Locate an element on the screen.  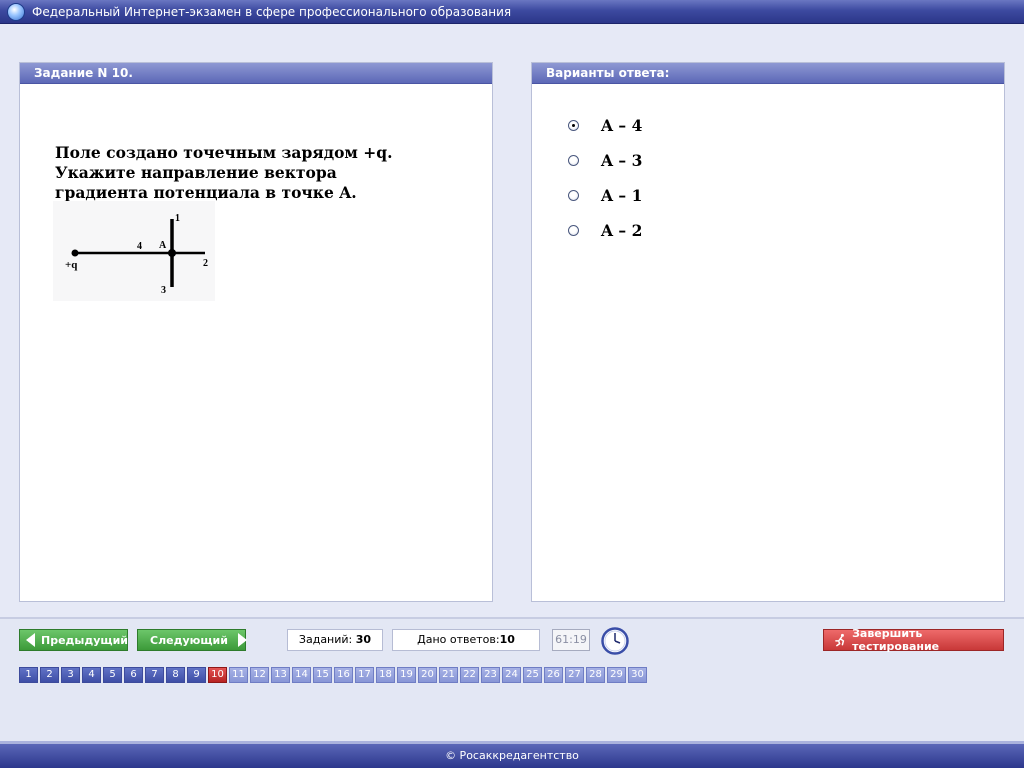
page-button-20: 20 is located at coordinates (427, 675).